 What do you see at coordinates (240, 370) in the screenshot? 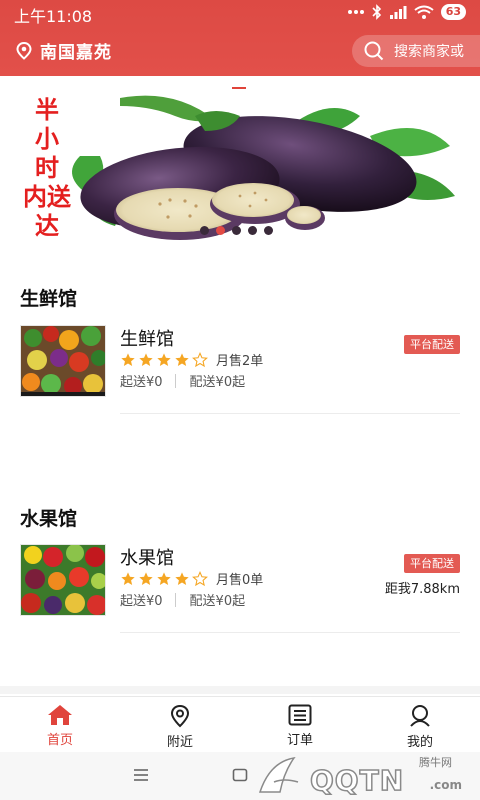
I see `shop-card: 生鲜馆 月售2单 起送¥0 配送¥0起 平台配送` at bounding box center [240, 370].